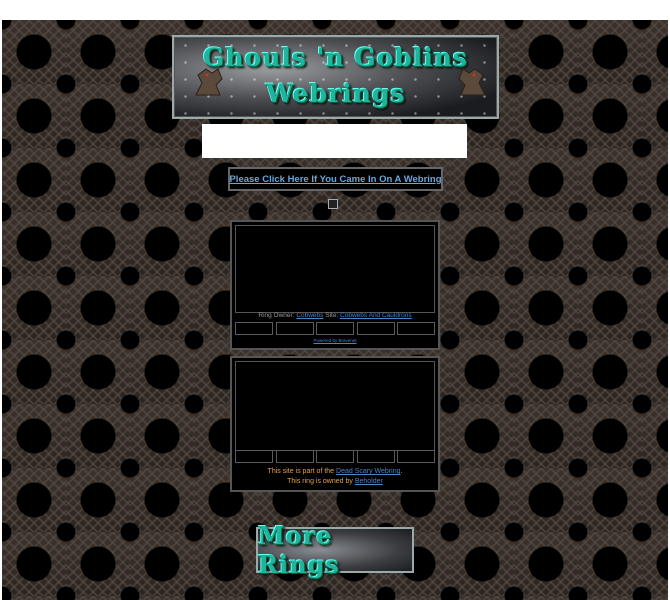  I want to click on webring-1-display, so click(335, 269).